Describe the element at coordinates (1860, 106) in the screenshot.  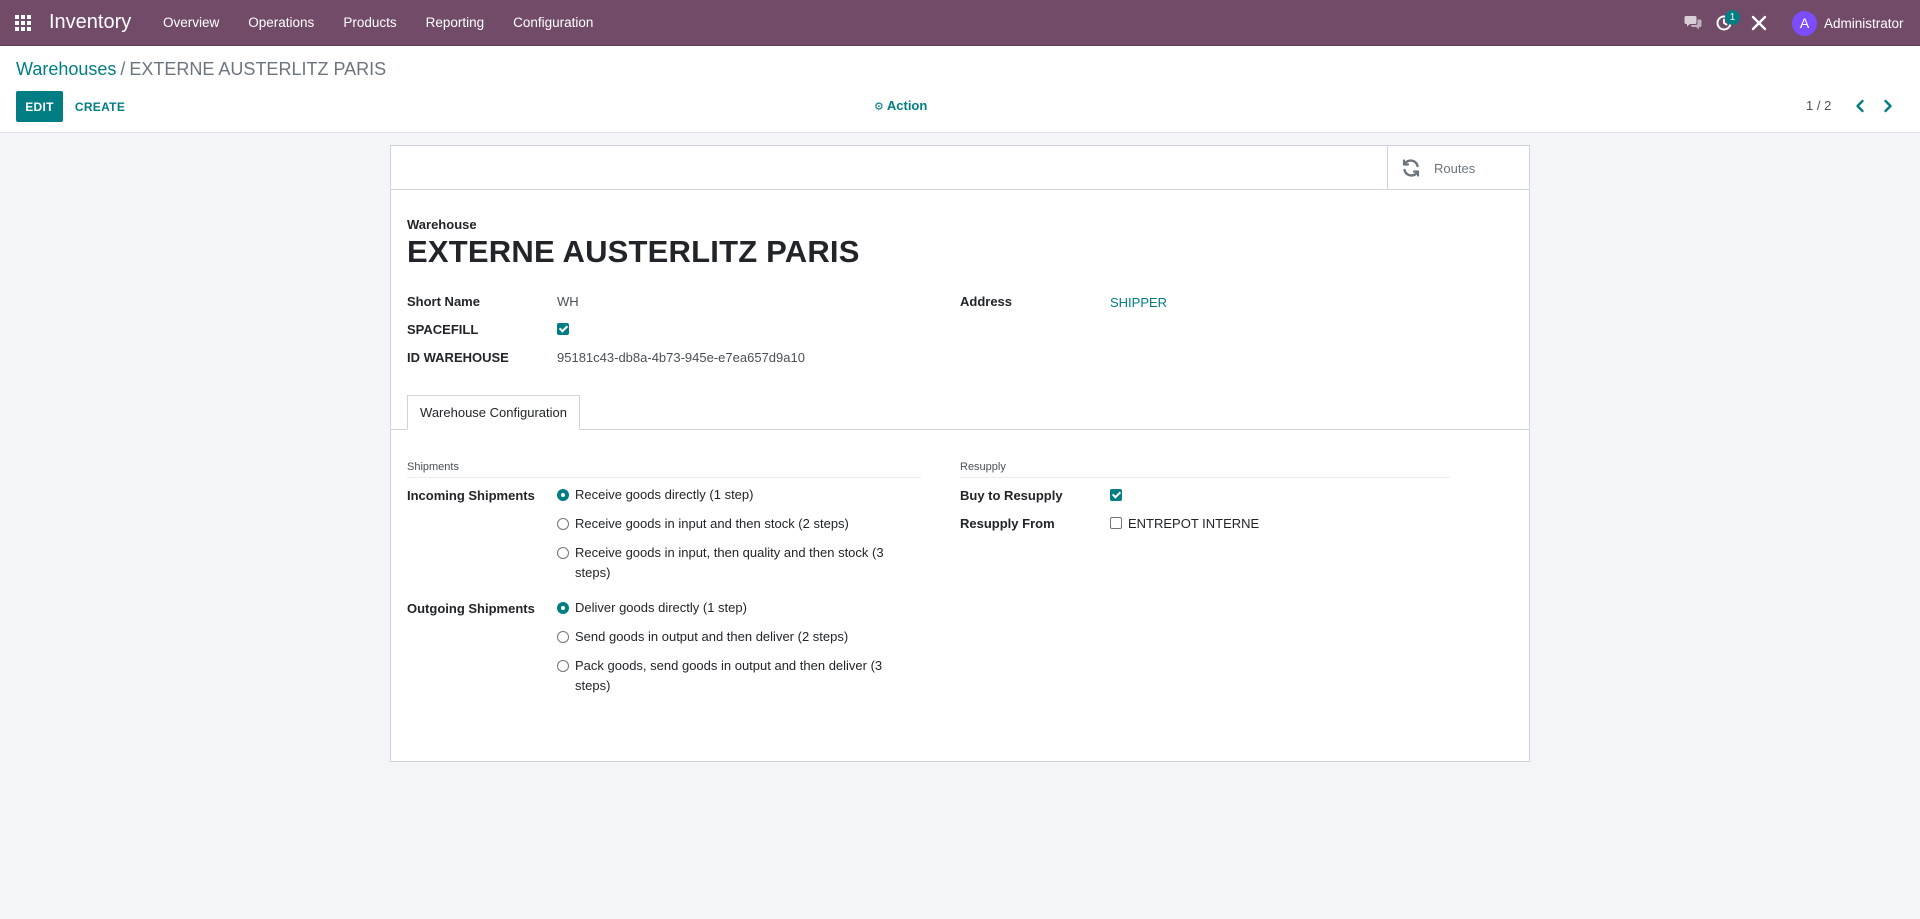
I see `chevron-left-icon` at that location.